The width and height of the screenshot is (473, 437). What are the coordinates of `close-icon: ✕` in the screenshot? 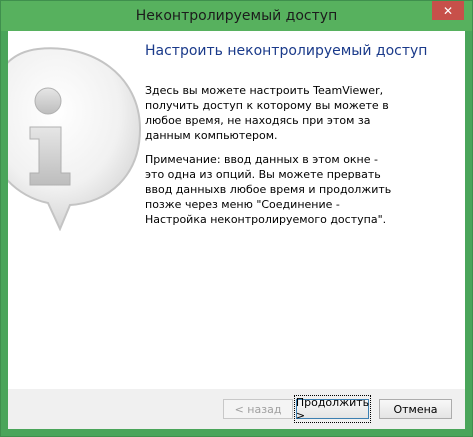 It's located at (448, 10).